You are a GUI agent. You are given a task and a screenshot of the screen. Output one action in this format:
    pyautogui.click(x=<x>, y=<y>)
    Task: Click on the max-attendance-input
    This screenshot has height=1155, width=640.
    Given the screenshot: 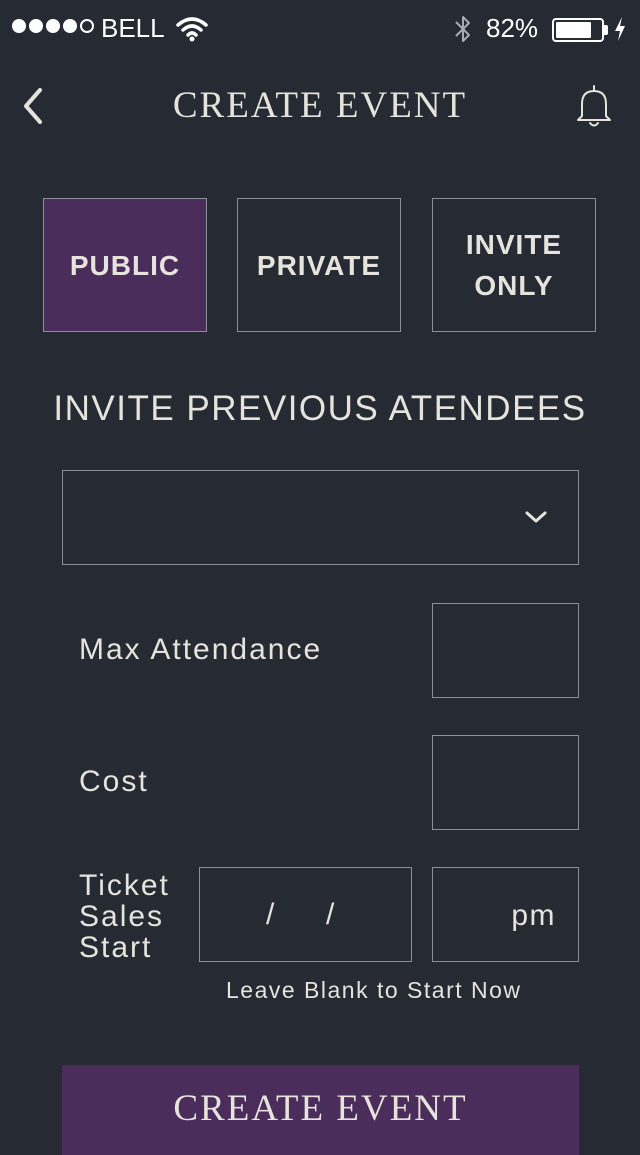 What is the action you would take?
    pyautogui.click(x=505, y=650)
    